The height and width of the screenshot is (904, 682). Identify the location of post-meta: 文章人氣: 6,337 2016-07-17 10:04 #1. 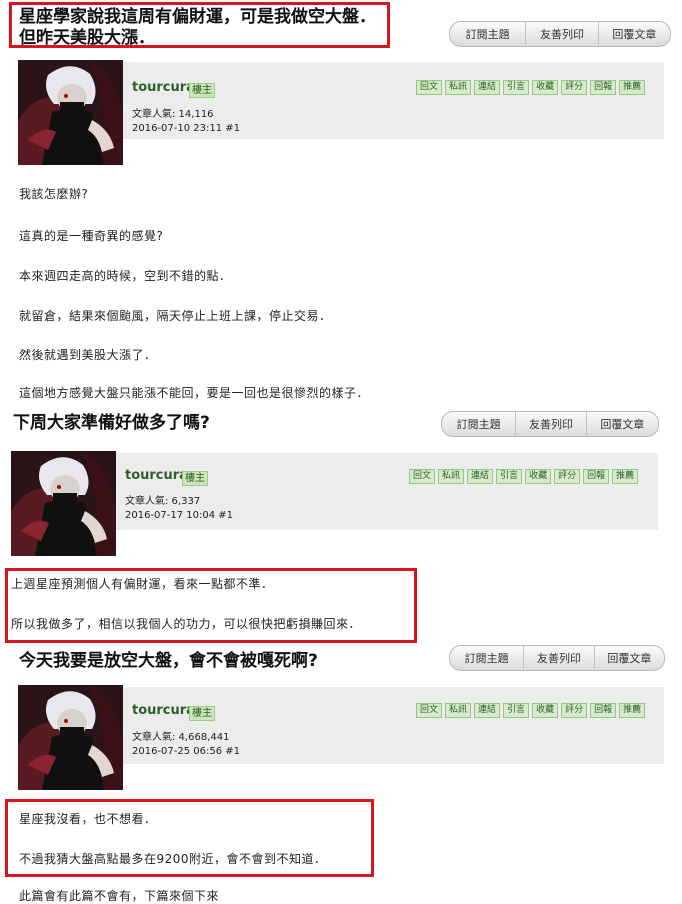
(179, 509).